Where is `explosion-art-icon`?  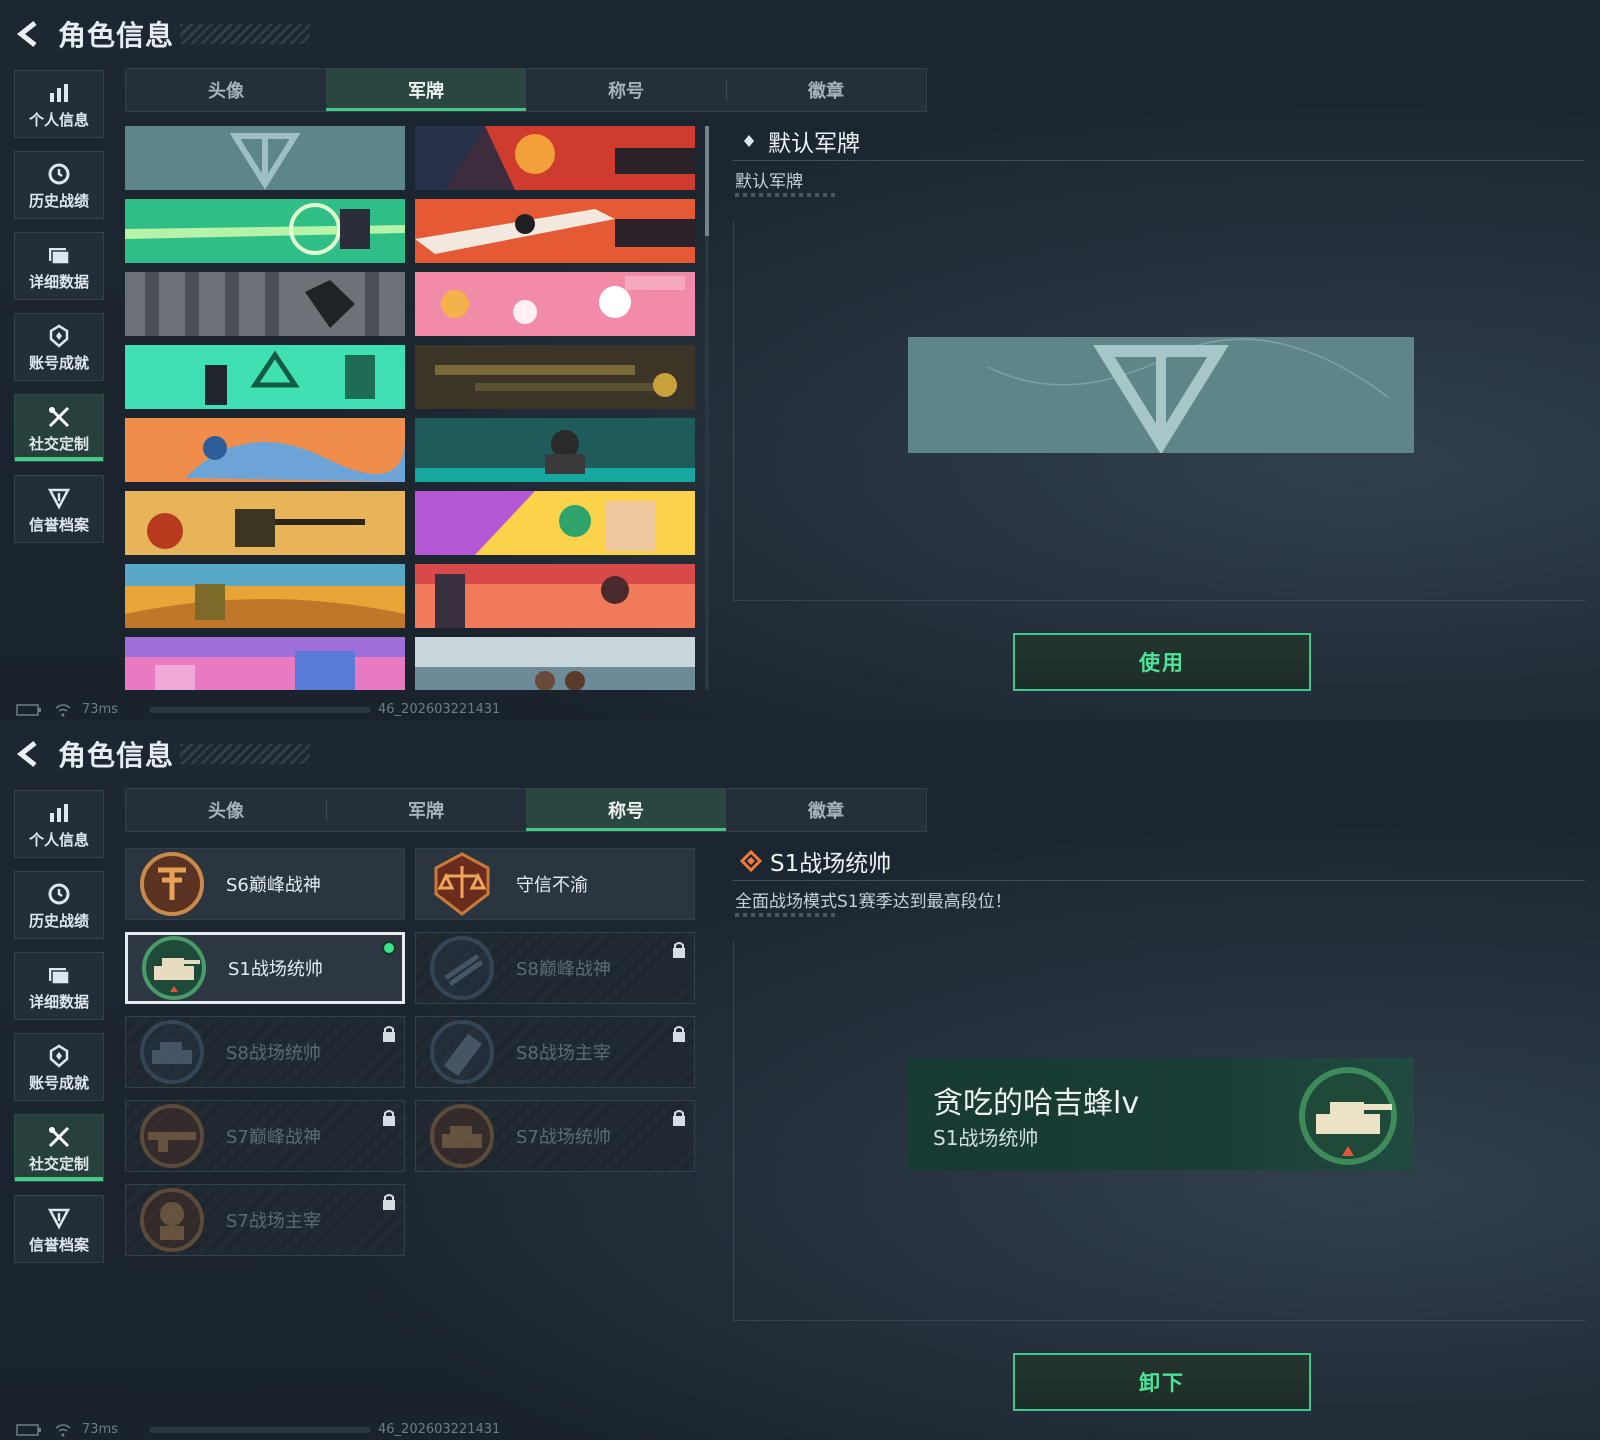 explosion-art-icon is located at coordinates (555, 158).